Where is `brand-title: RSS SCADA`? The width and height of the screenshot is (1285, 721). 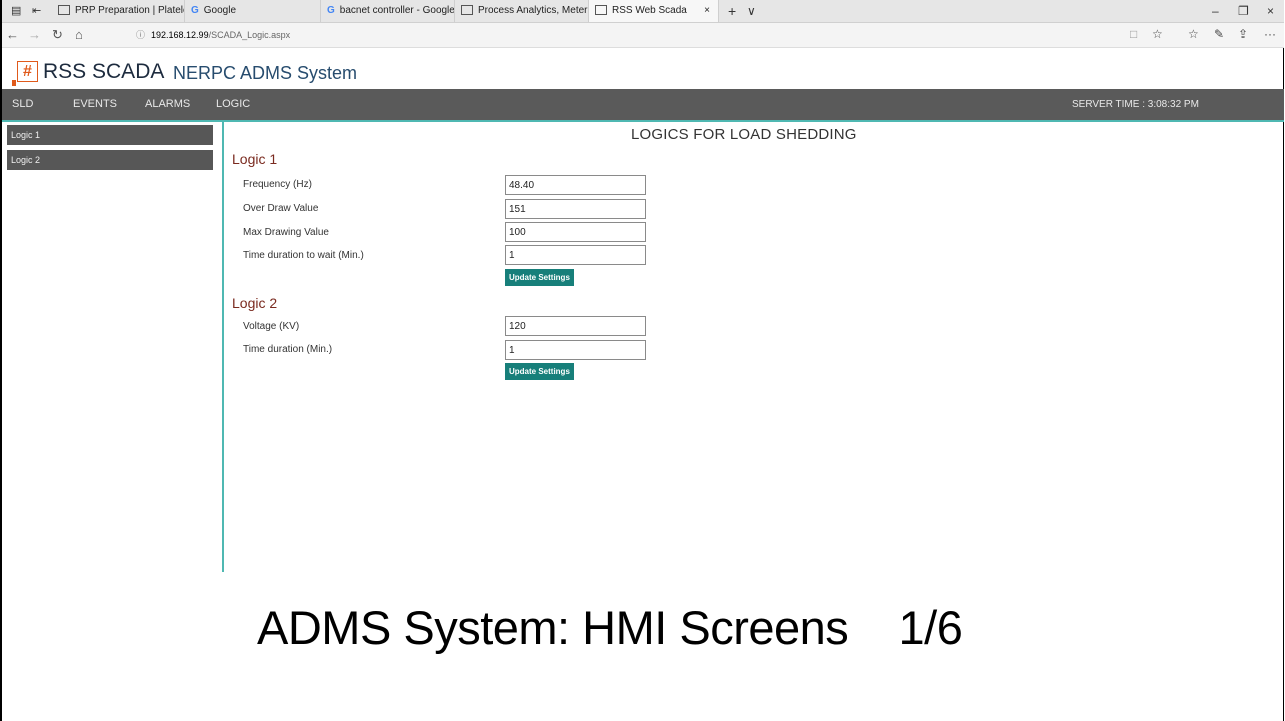 brand-title: RSS SCADA is located at coordinates (104, 71).